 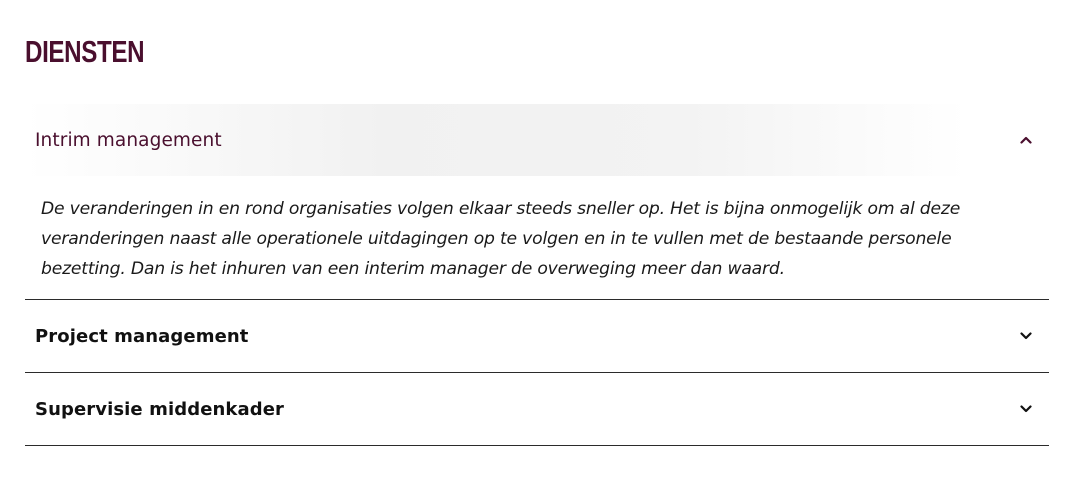 I want to click on chevron-up-icon, so click(x=1026, y=140).